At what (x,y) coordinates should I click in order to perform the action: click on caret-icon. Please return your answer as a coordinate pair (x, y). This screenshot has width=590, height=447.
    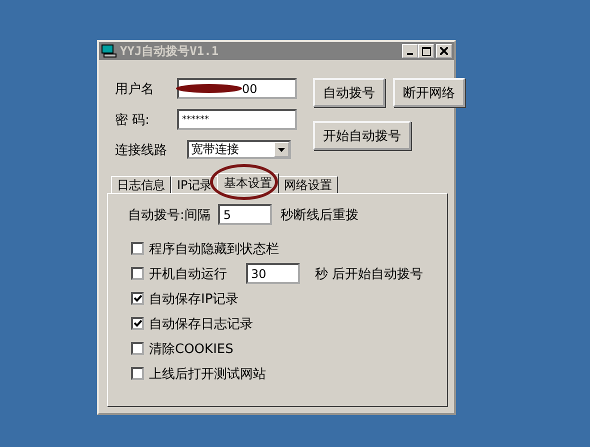
    Looking at the image, I should click on (281, 150).